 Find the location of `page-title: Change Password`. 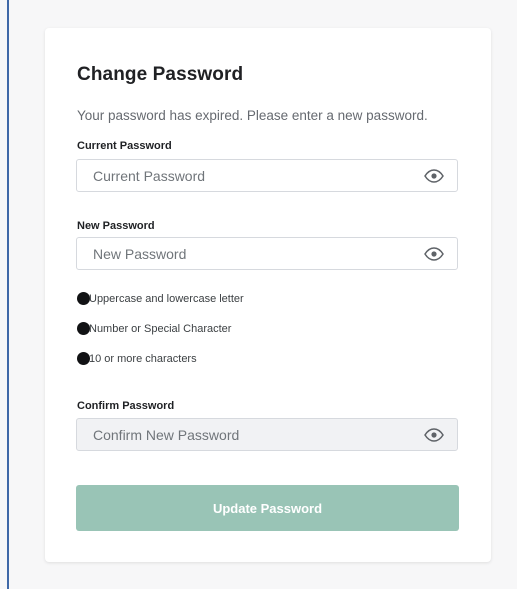

page-title: Change Password is located at coordinates (160, 74).